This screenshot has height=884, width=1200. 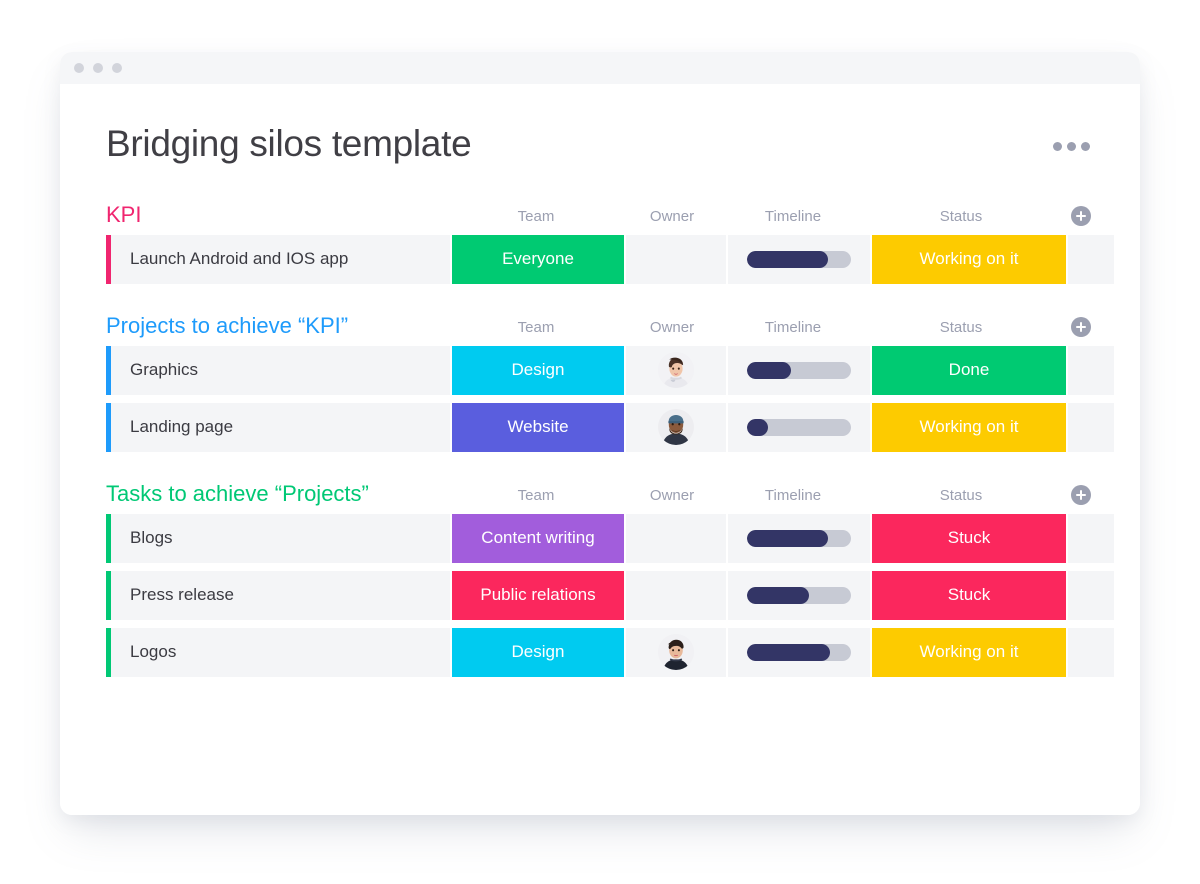 What do you see at coordinates (151, 538) in the screenshot?
I see `item-name-label: Blogs` at bounding box center [151, 538].